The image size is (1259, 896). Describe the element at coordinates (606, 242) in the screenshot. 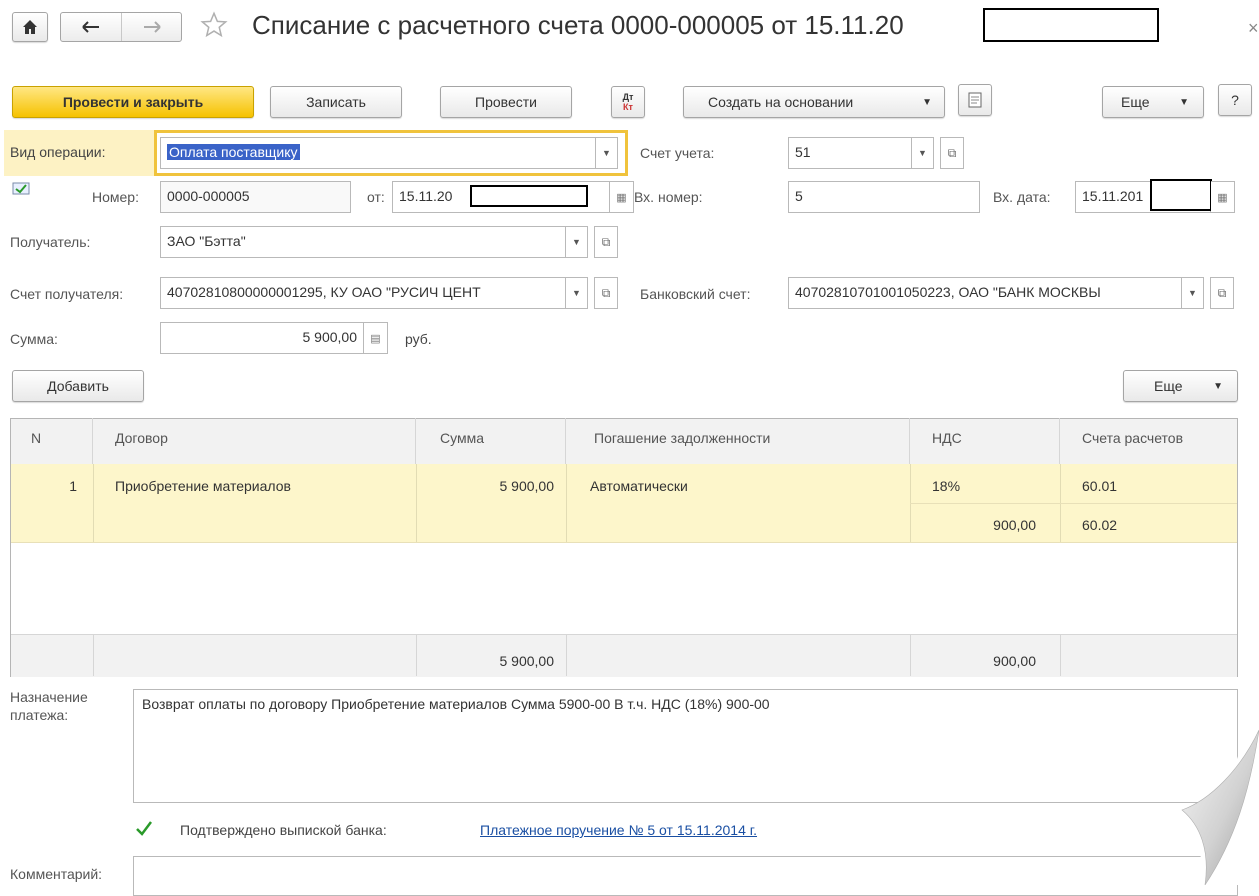

I see `recipient-open-button: ⧉` at that location.